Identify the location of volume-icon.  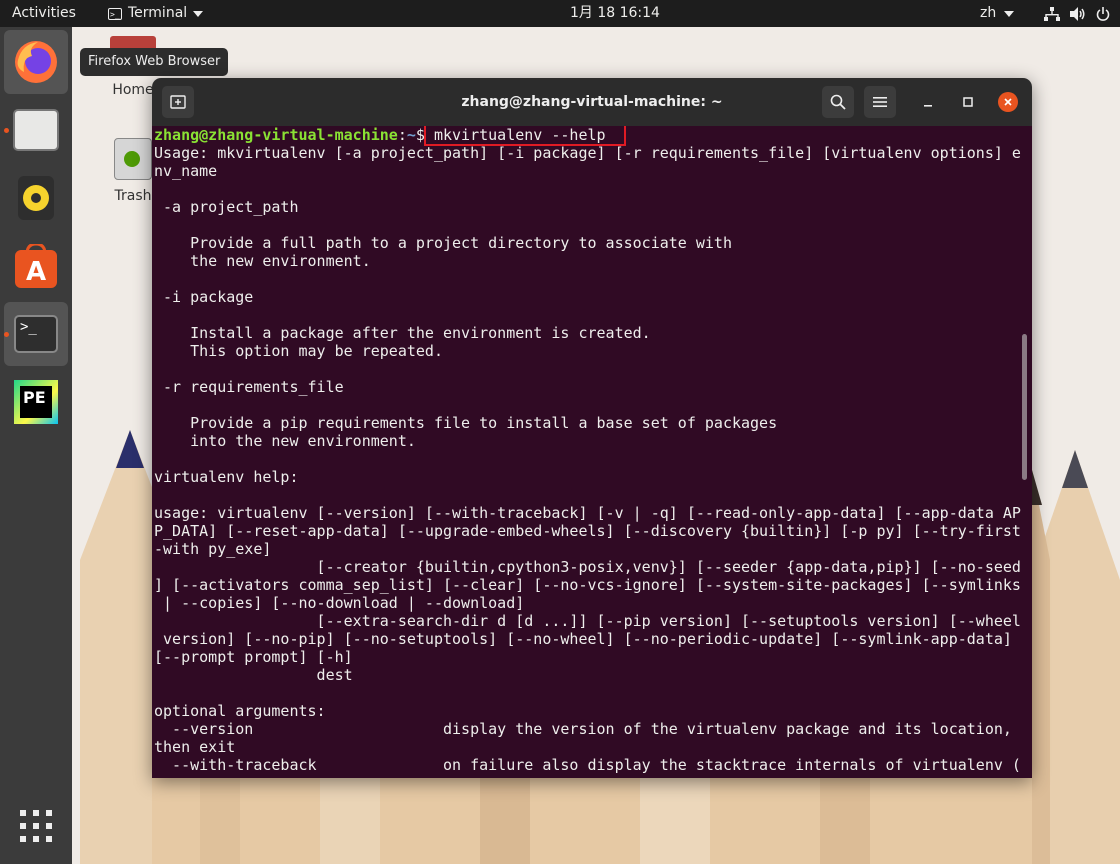
(1077, 13).